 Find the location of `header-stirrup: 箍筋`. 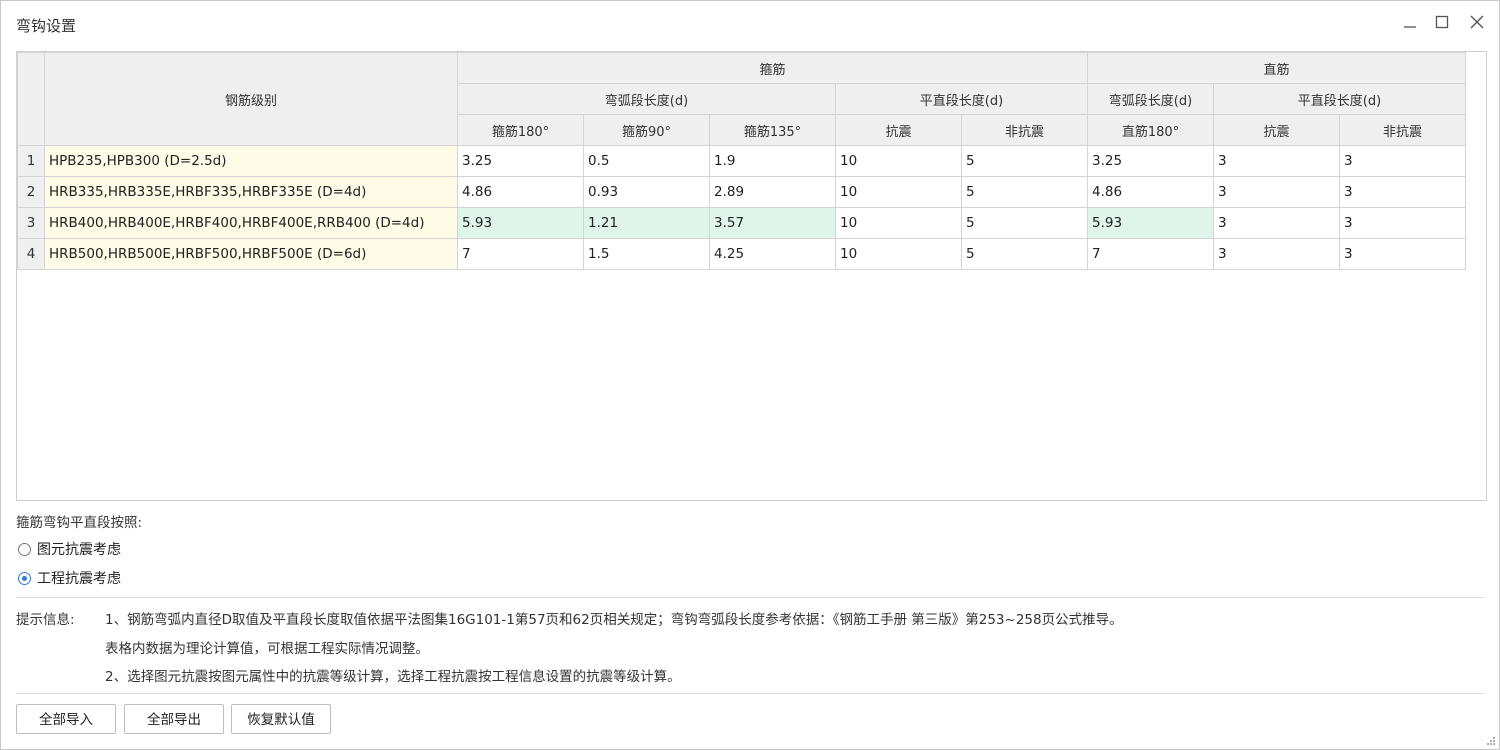

header-stirrup: 箍筋 is located at coordinates (772, 68).